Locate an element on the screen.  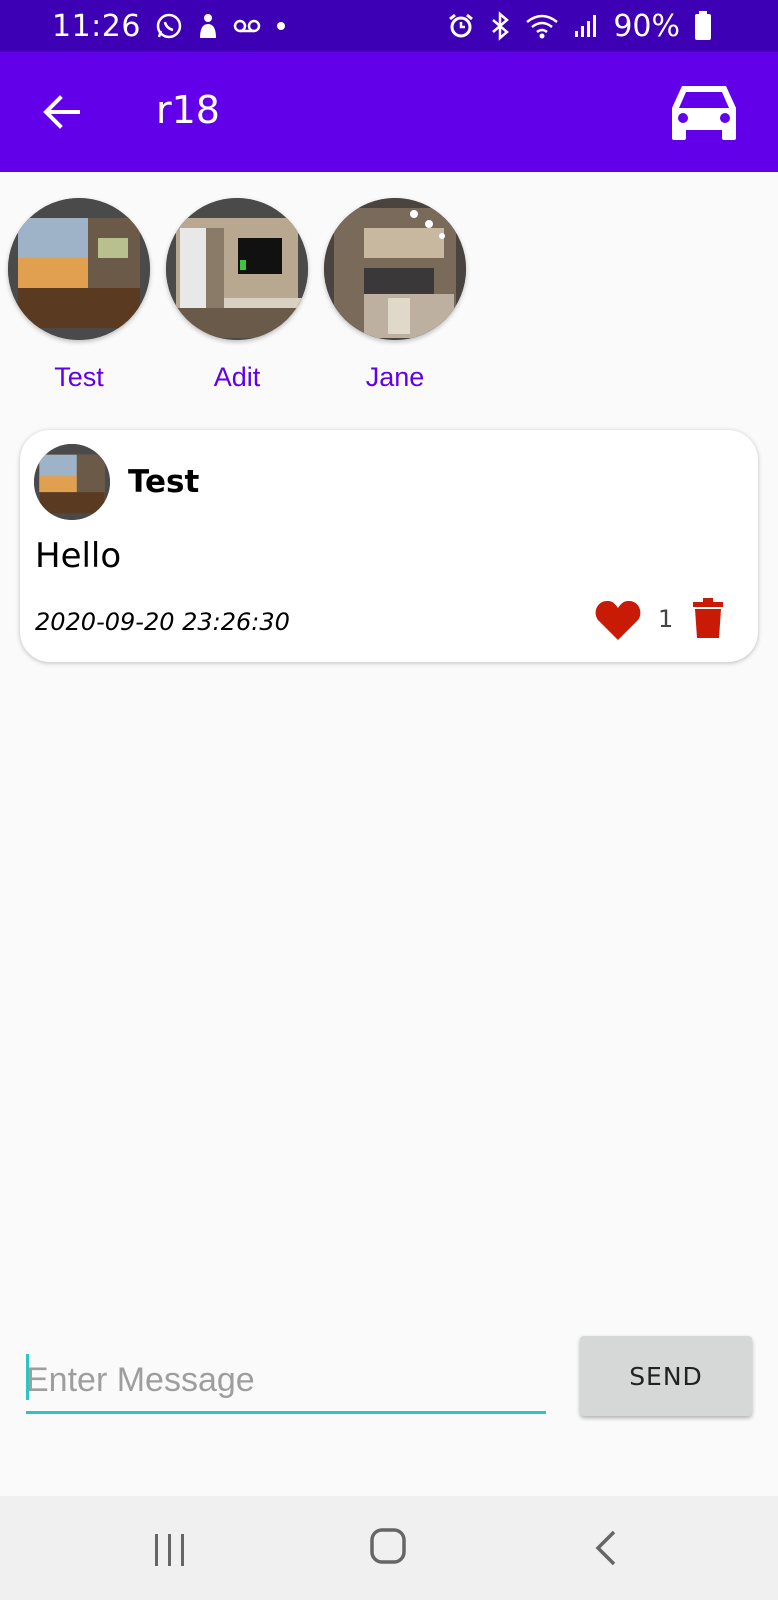
car-icon is located at coordinates (704, 113).